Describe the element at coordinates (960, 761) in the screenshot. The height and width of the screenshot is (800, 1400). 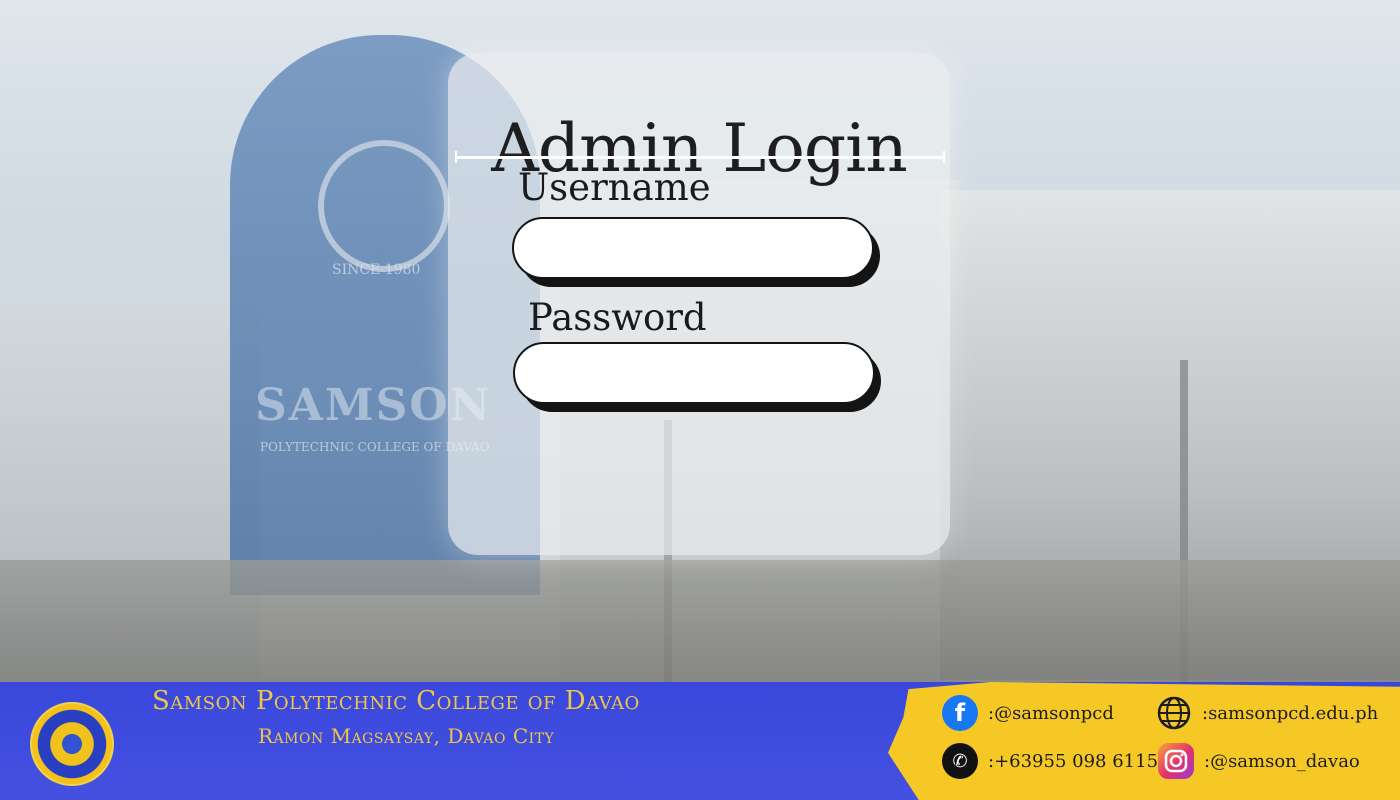
I see `phone-icon: ✆` at that location.